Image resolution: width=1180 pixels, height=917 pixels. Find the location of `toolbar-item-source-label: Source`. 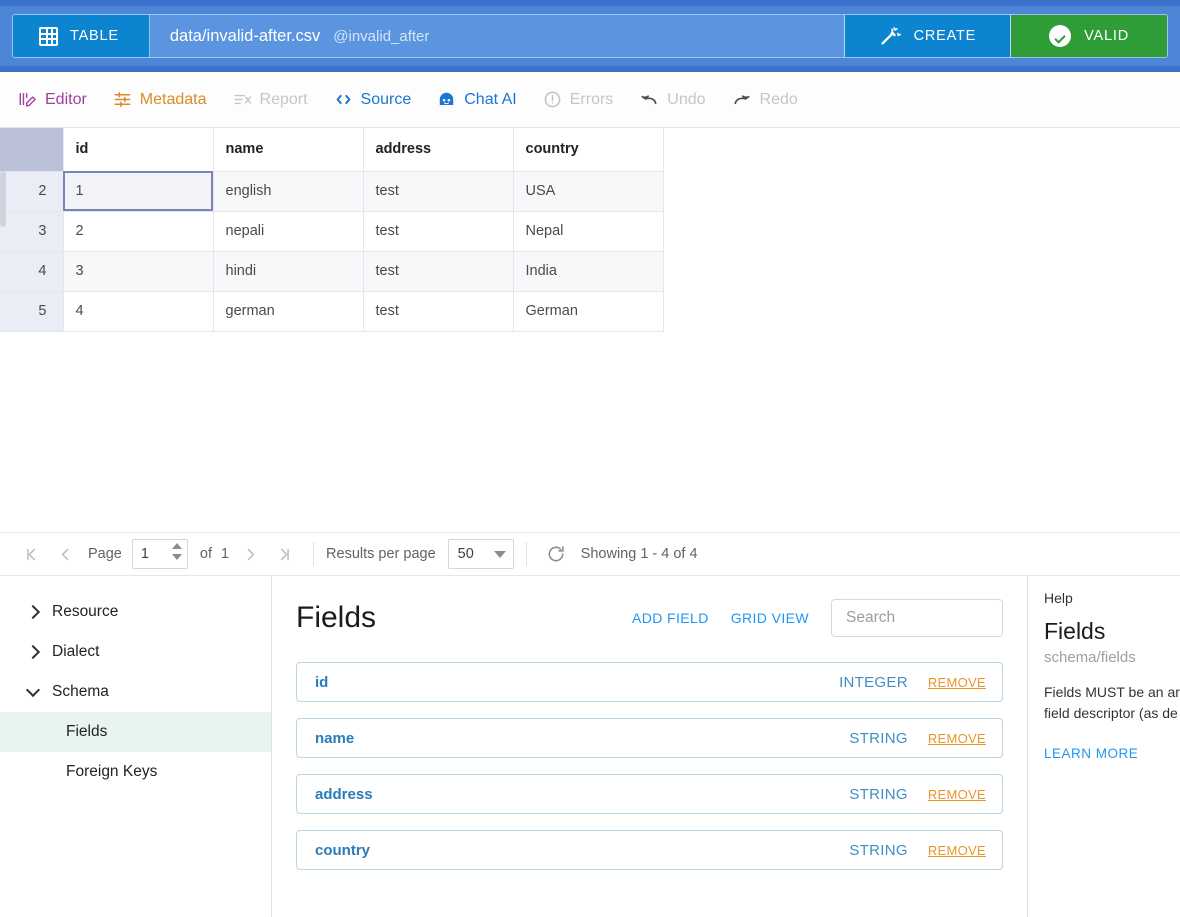

toolbar-item-source-label: Source is located at coordinates (386, 99).